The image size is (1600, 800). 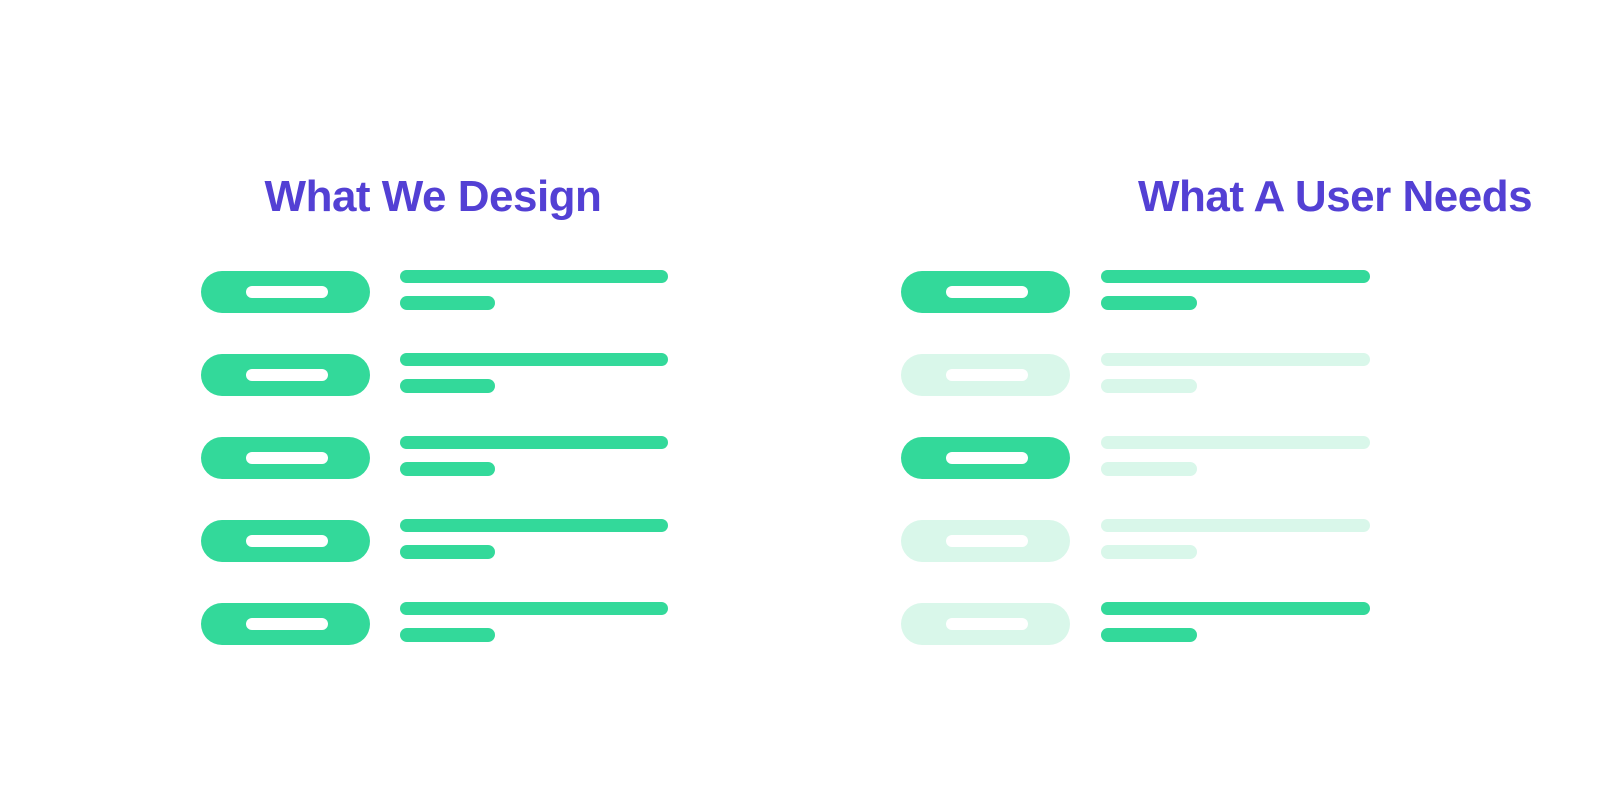 I want to click on column-title-left: What We Design, so click(x=433, y=196).